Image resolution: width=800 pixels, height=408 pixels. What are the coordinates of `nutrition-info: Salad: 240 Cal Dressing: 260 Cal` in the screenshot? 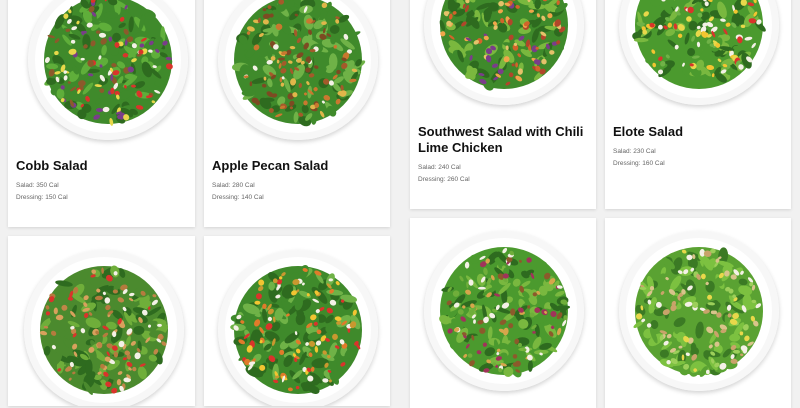 It's located at (444, 173).